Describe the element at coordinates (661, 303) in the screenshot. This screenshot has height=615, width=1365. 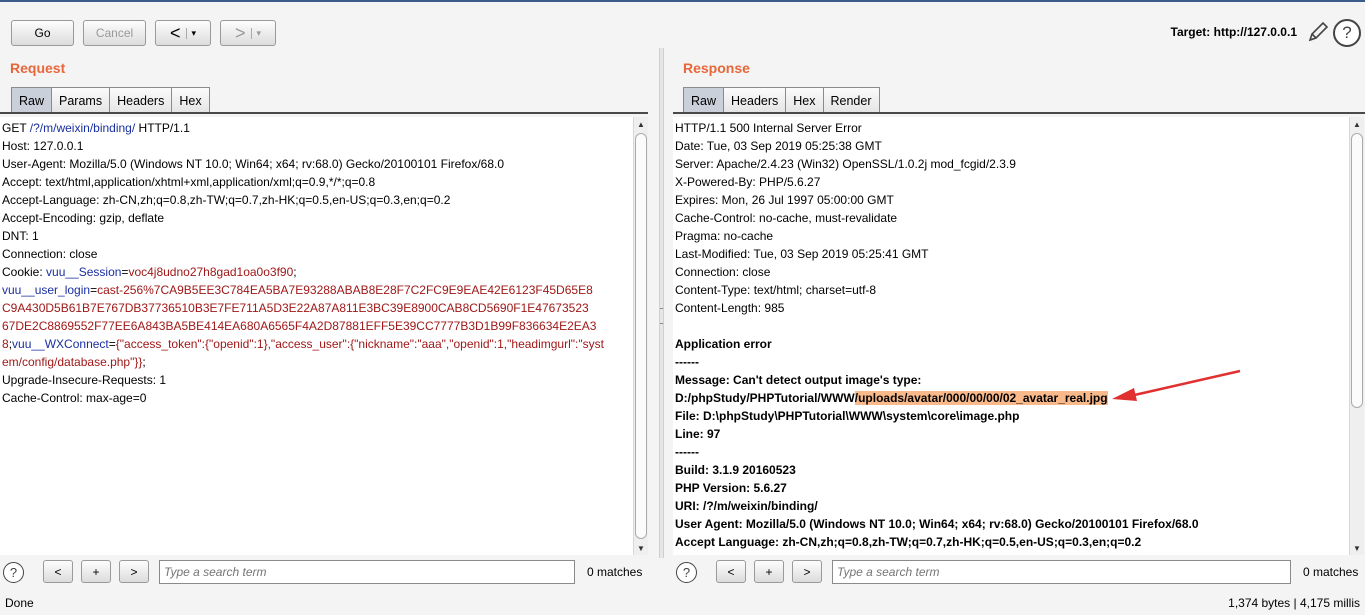
I see `pane-splitter` at that location.